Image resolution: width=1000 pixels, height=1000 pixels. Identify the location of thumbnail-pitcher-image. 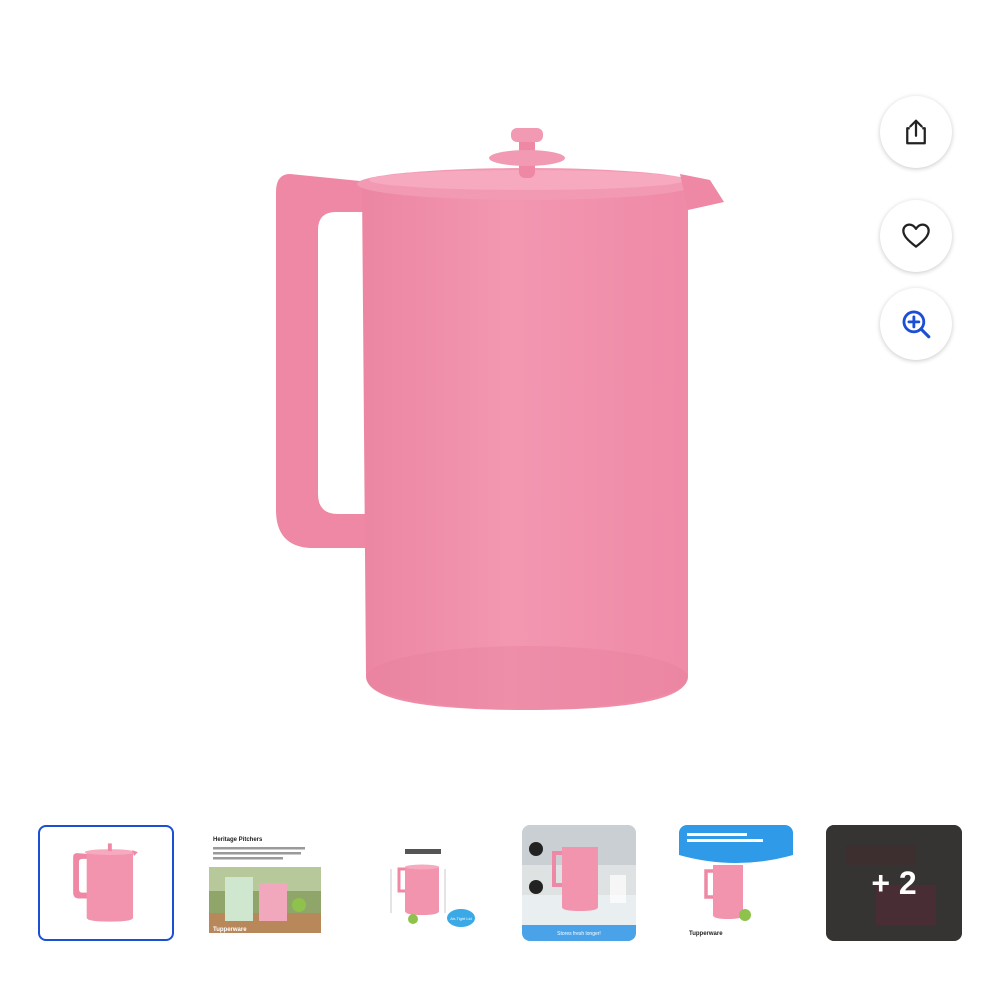
(105, 882).